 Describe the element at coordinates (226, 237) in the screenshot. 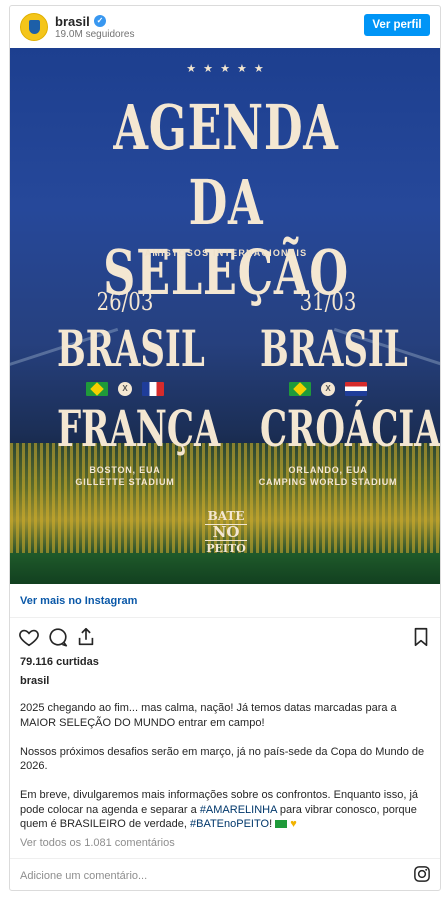

I see `poster-title-line2: DA SELEÇÃO` at that location.